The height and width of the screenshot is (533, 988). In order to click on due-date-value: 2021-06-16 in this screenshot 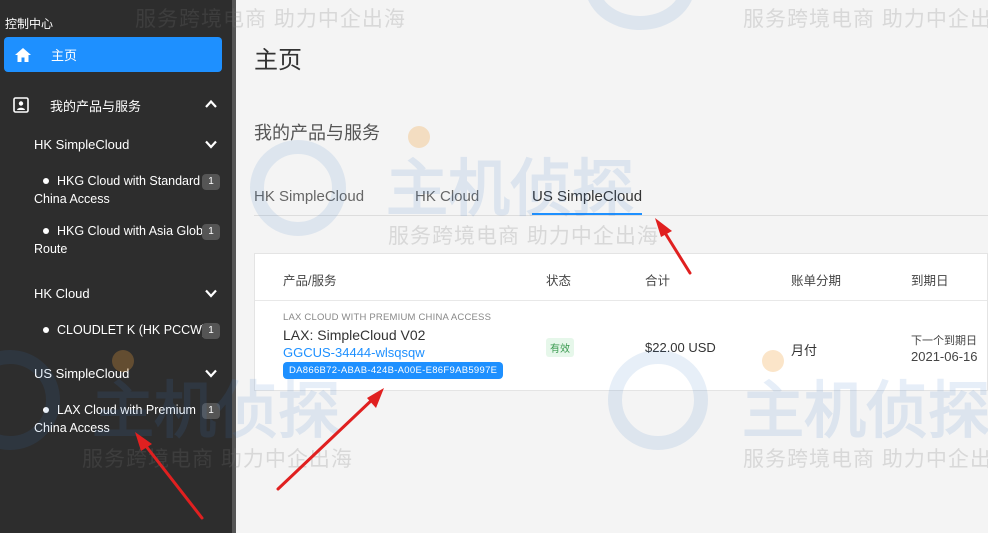, I will do `click(944, 356)`.